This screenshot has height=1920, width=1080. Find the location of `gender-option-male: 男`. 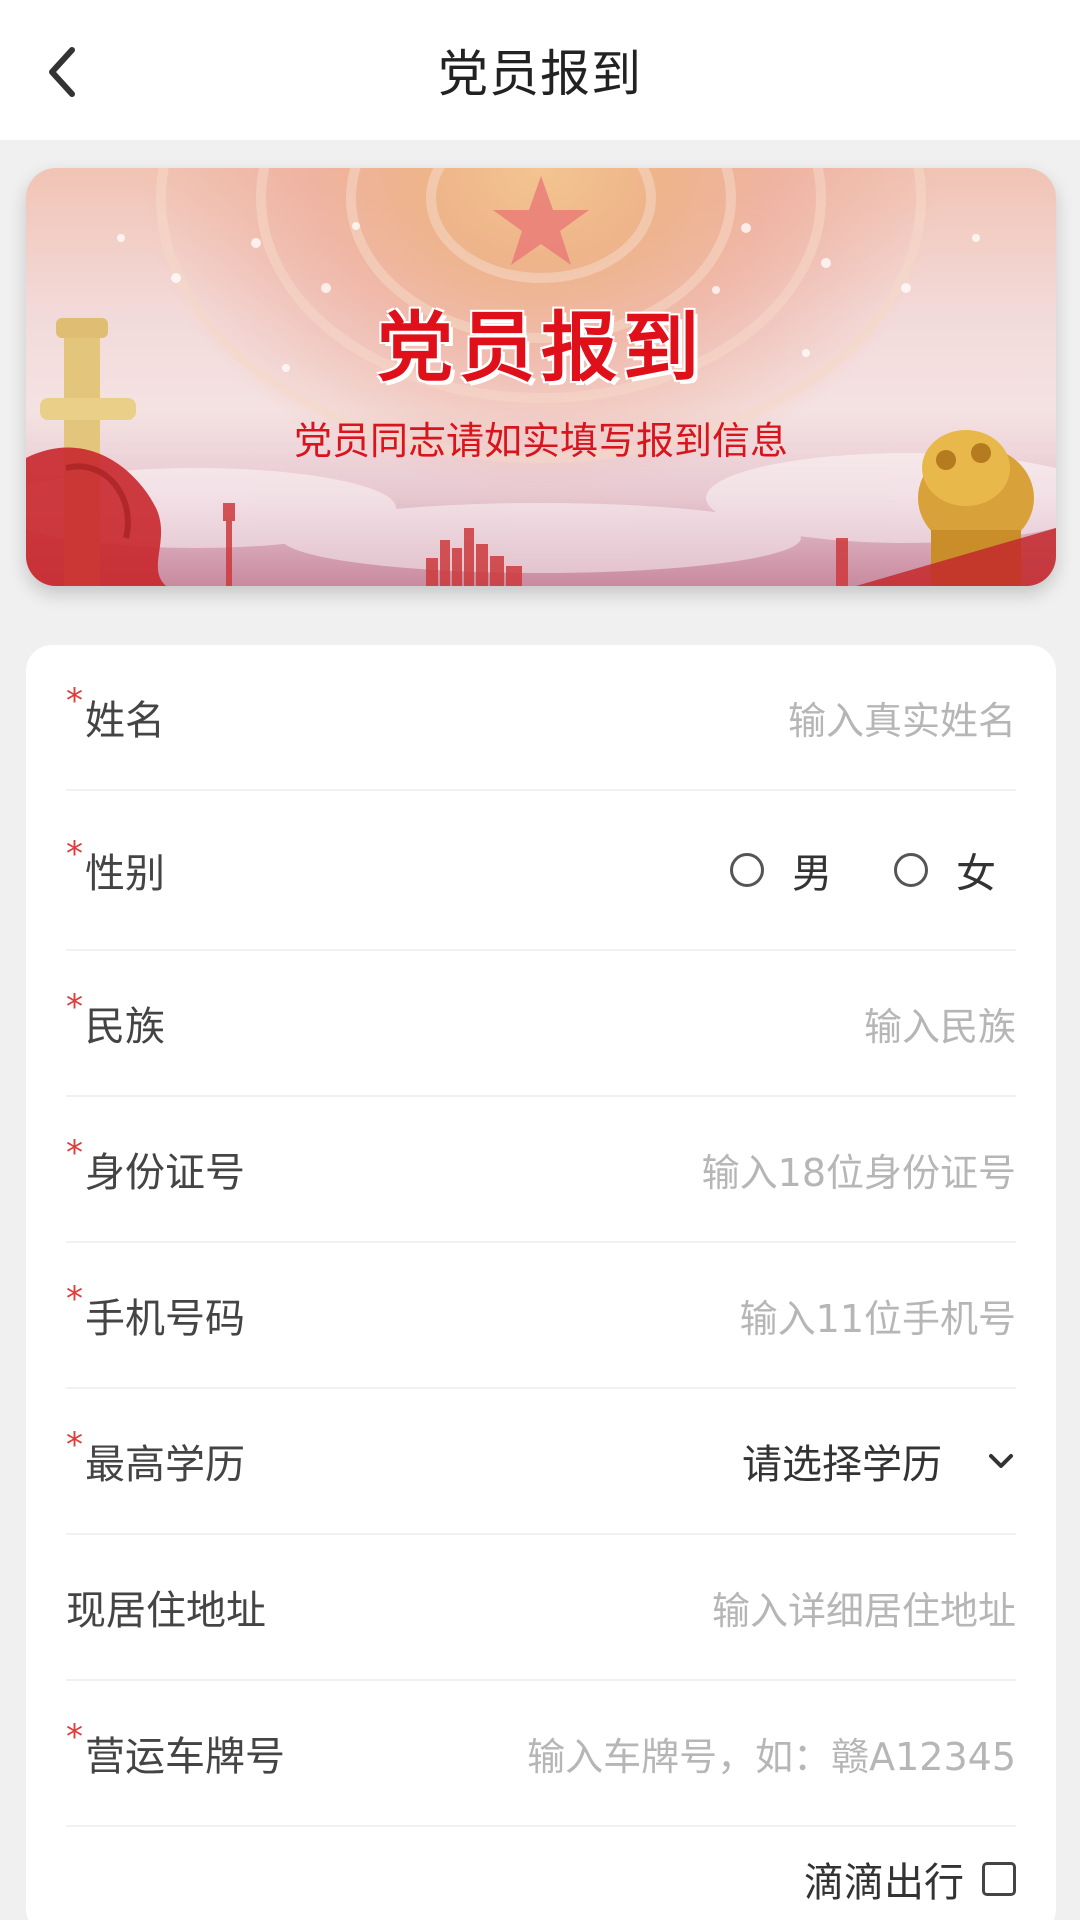

gender-option-male: 男 is located at coordinates (781, 870).